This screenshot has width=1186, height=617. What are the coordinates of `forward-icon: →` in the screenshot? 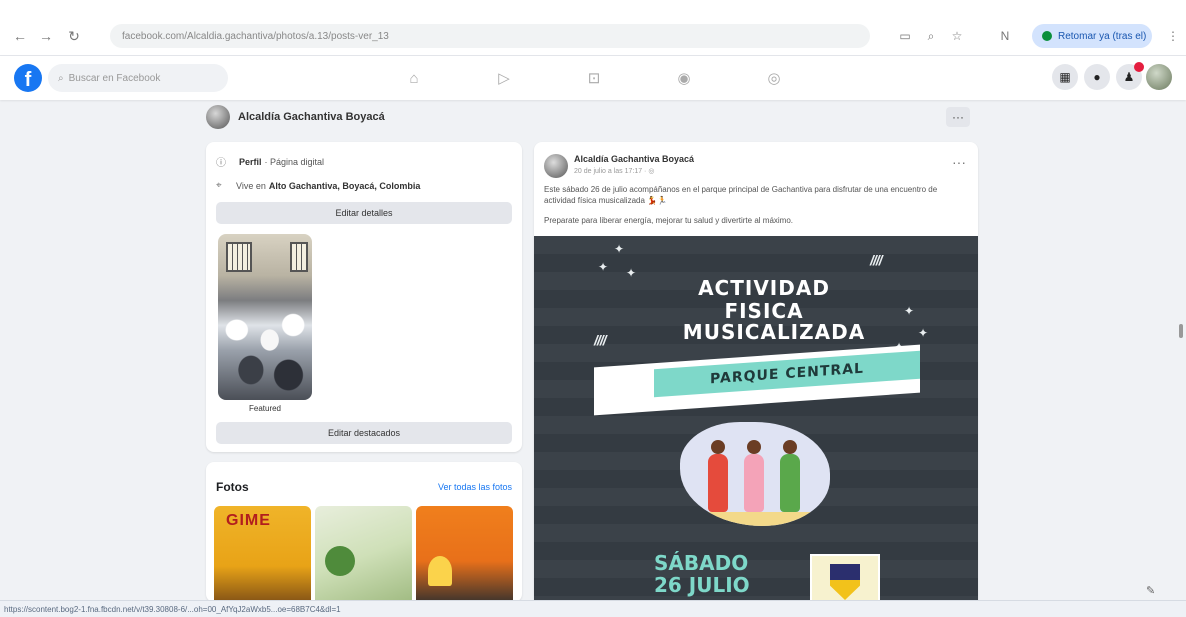 It's located at (46, 36).